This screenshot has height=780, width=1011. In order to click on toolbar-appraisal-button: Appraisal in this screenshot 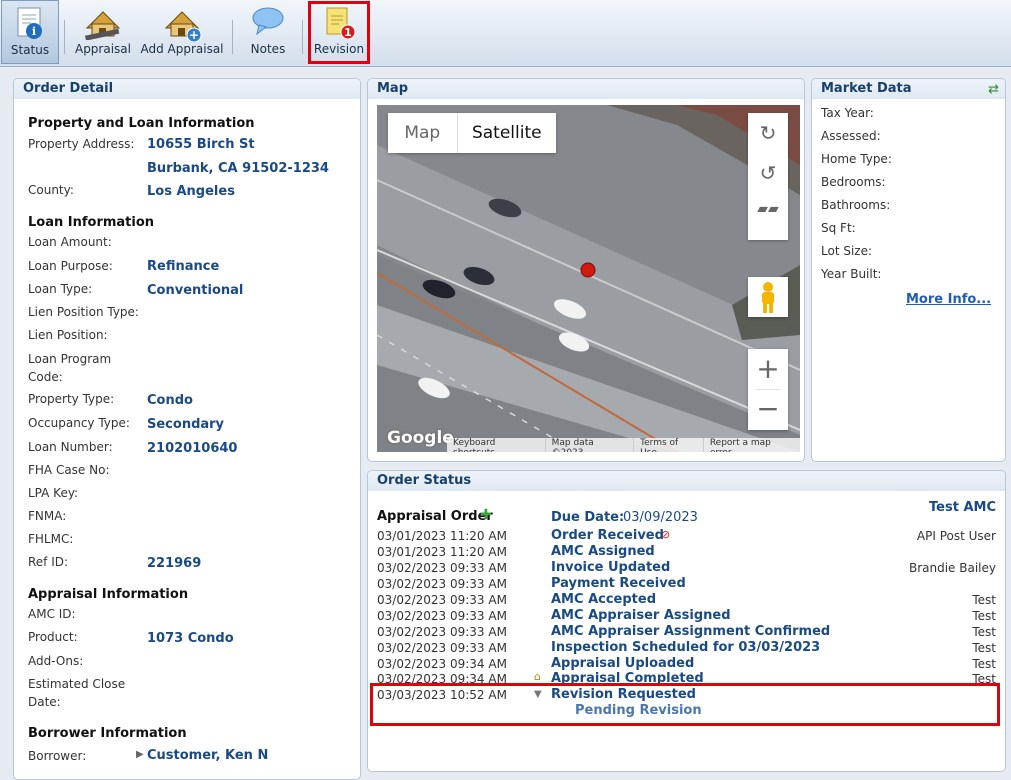, I will do `click(103, 32)`.